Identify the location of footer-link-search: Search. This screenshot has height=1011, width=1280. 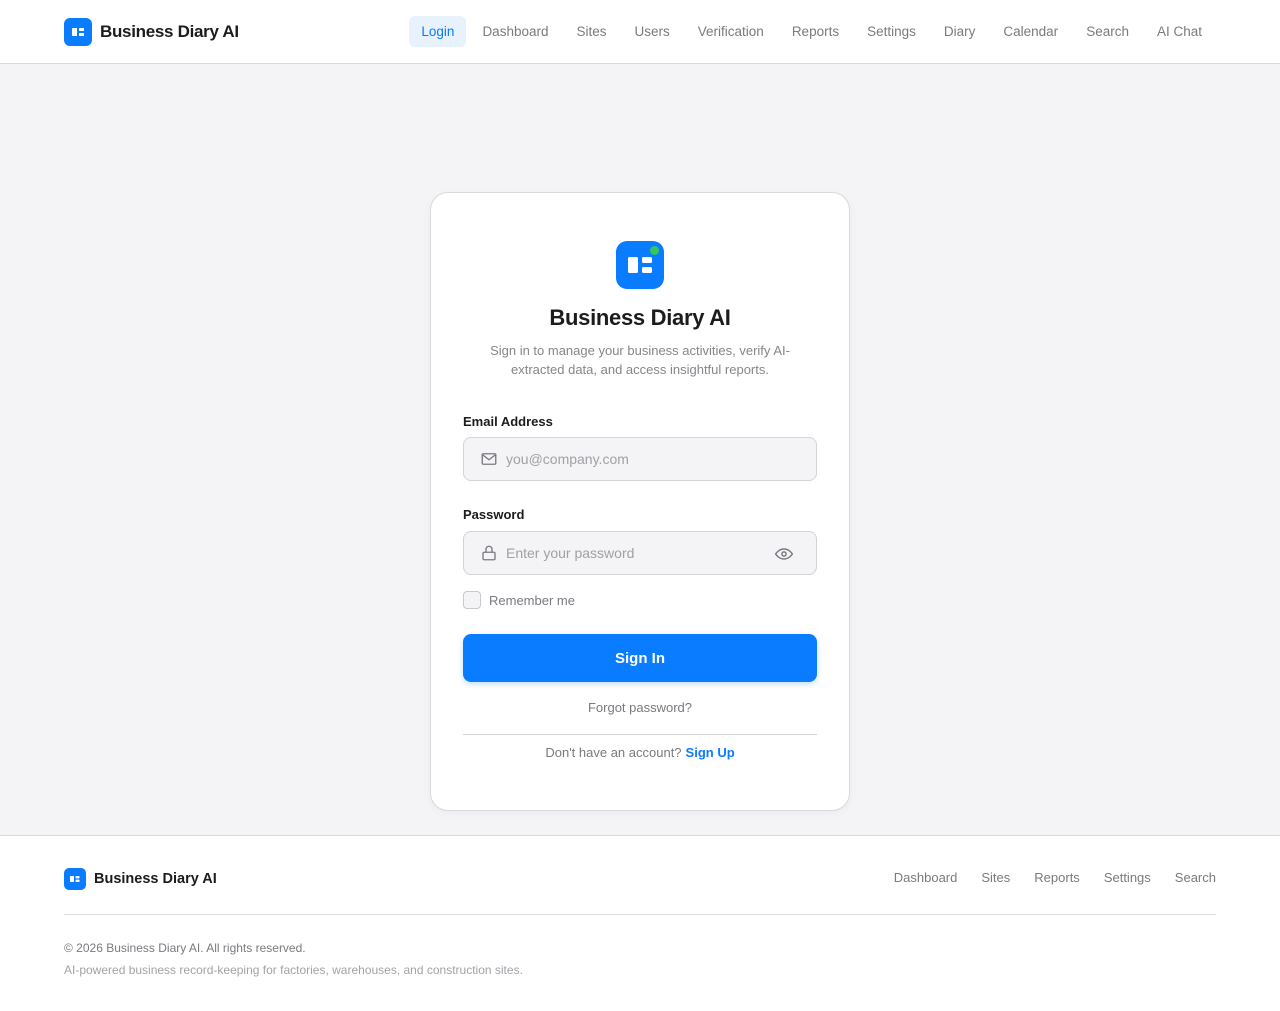
(1195, 877).